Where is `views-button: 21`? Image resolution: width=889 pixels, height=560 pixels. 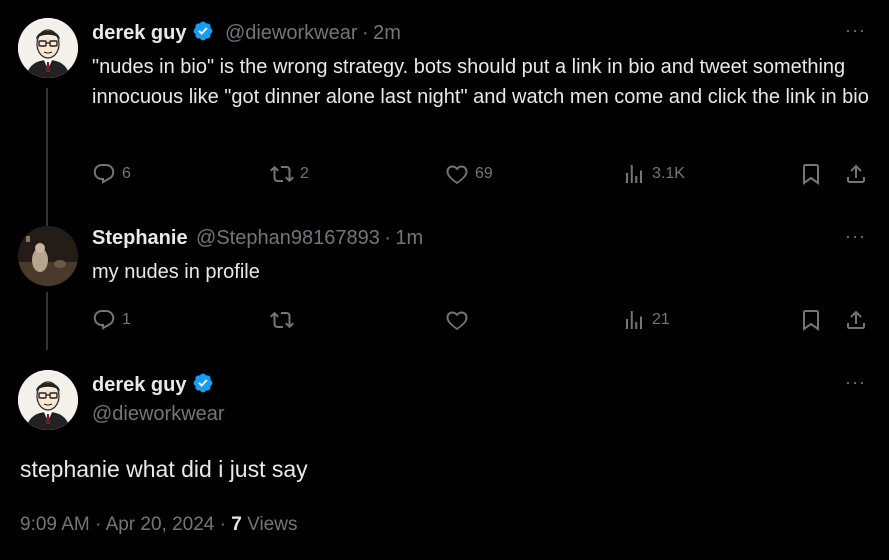
views-button: 21 is located at coordinates (646, 320).